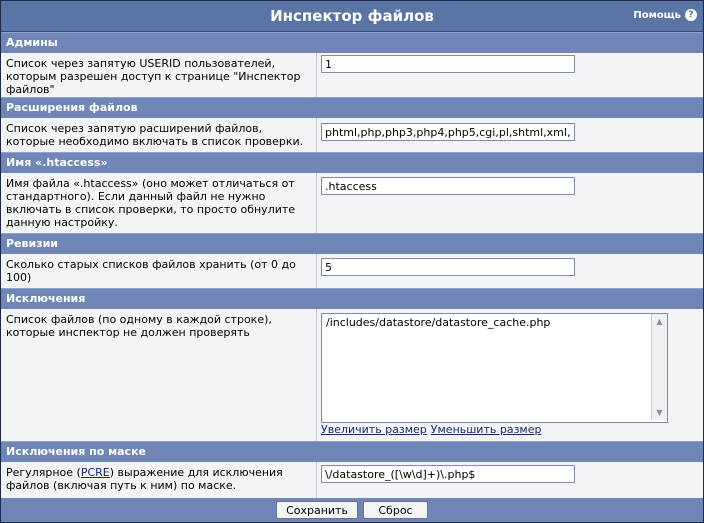 The width and height of the screenshot is (704, 523). What do you see at coordinates (659, 321) in the screenshot?
I see `scroll-up-icon: ▲` at bounding box center [659, 321].